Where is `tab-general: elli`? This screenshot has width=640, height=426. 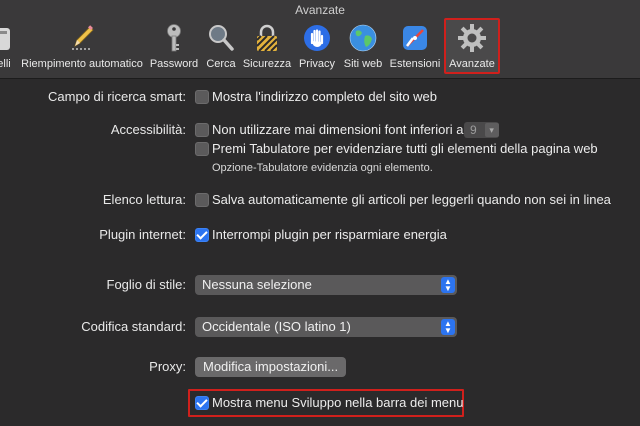
tab-general: elli is located at coordinates (9, 45).